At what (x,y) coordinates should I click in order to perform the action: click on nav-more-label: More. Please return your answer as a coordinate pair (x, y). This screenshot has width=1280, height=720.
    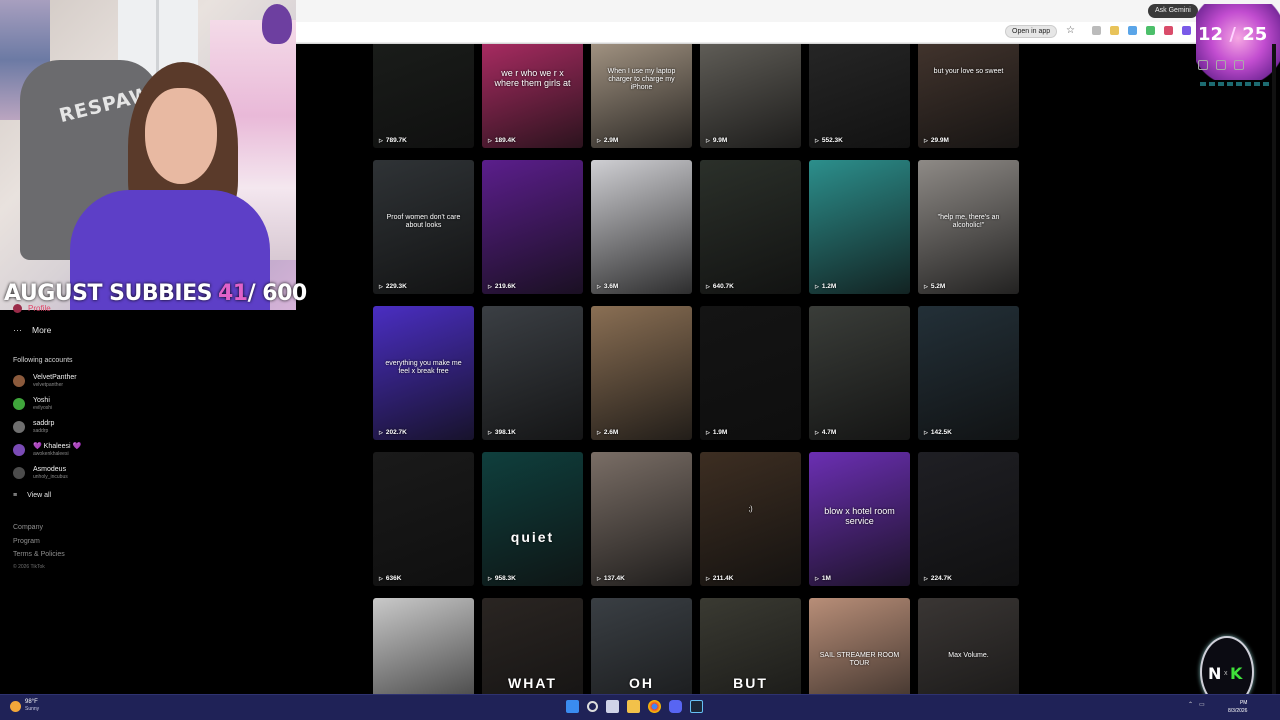
    Looking at the image, I should click on (42, 330).